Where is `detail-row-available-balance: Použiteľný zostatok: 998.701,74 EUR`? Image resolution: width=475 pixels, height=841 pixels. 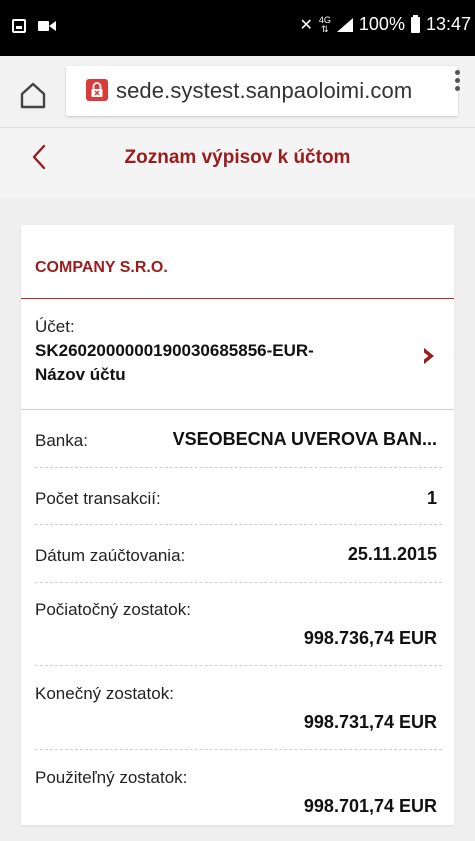 detail-row-available-balance: Použiteľný zostatok: 998.701,74 EUR is located at coordinates (237, 787).